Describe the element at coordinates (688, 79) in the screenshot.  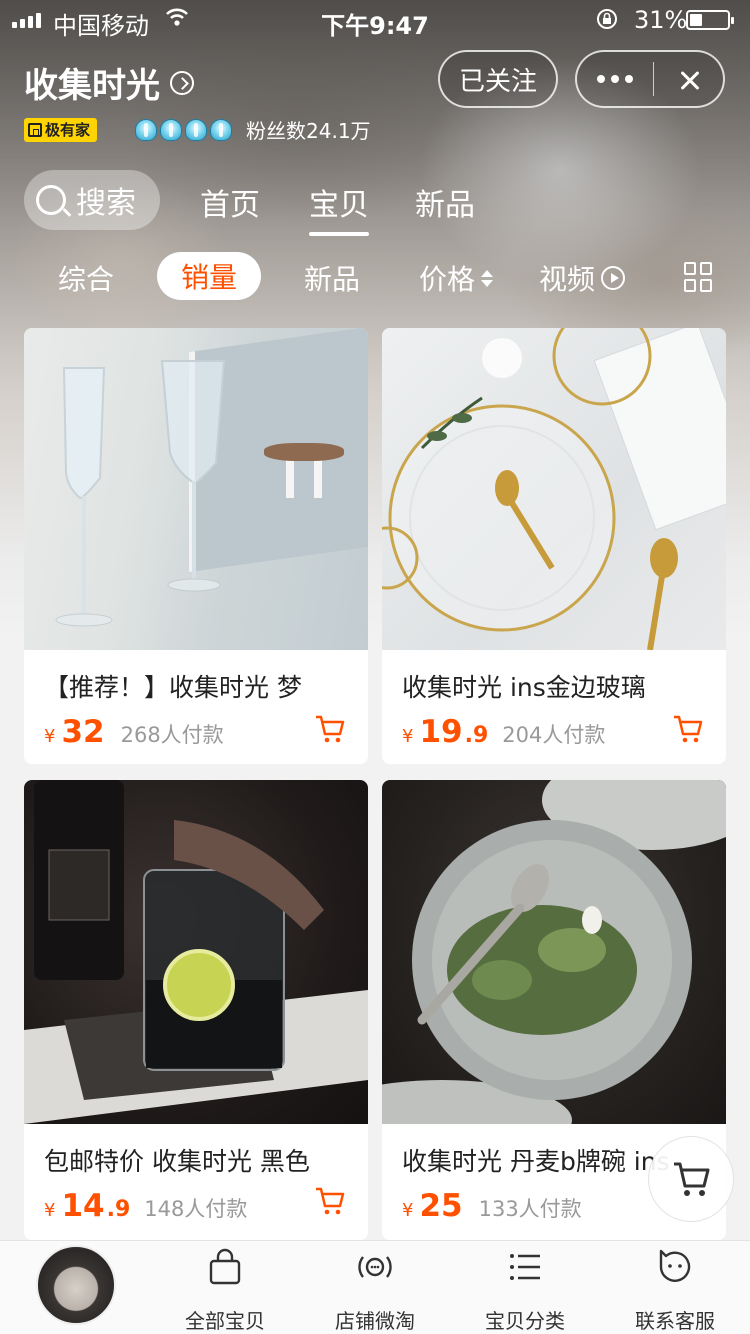
I see `close-button` at that location.